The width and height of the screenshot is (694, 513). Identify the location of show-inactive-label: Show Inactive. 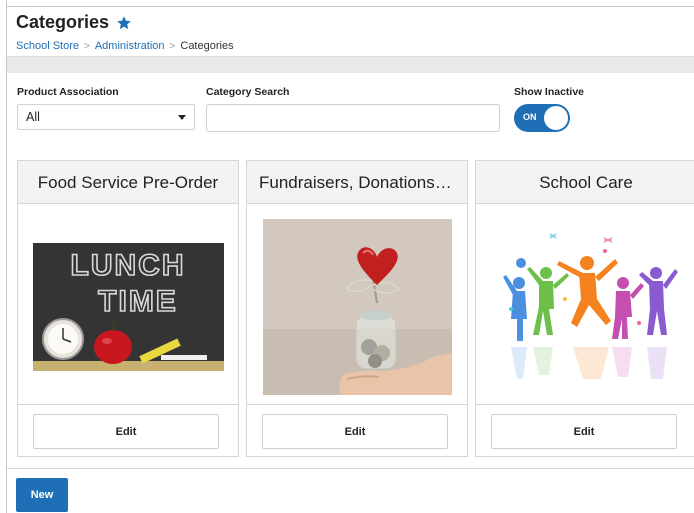
(549, 92).